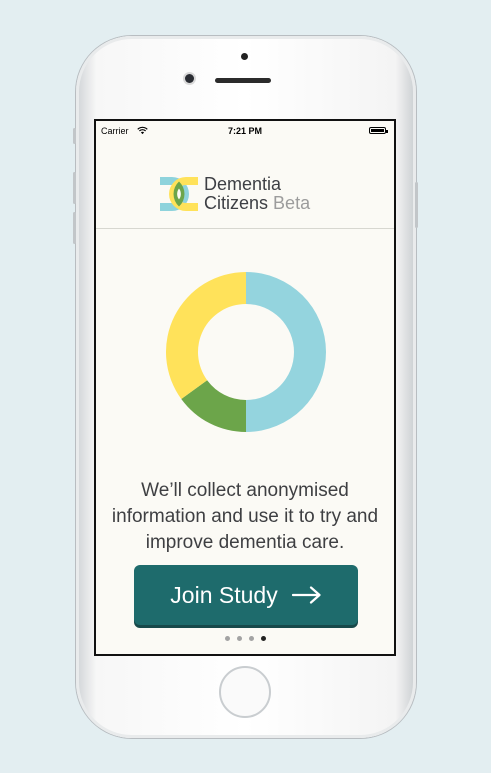 This screenshot has height=773, width=491. I want to click on logo-line-2: Citizens Beta, so click(257, 203).